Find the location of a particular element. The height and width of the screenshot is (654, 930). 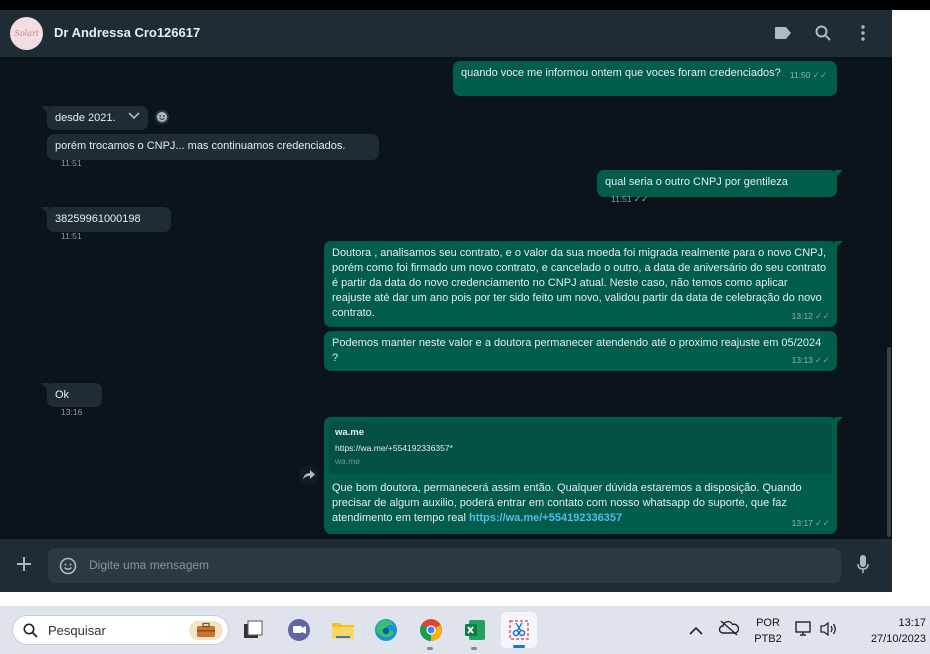

chat-header: Solari Dr Andressa Cro126617 is located at coordinates (446, 33).